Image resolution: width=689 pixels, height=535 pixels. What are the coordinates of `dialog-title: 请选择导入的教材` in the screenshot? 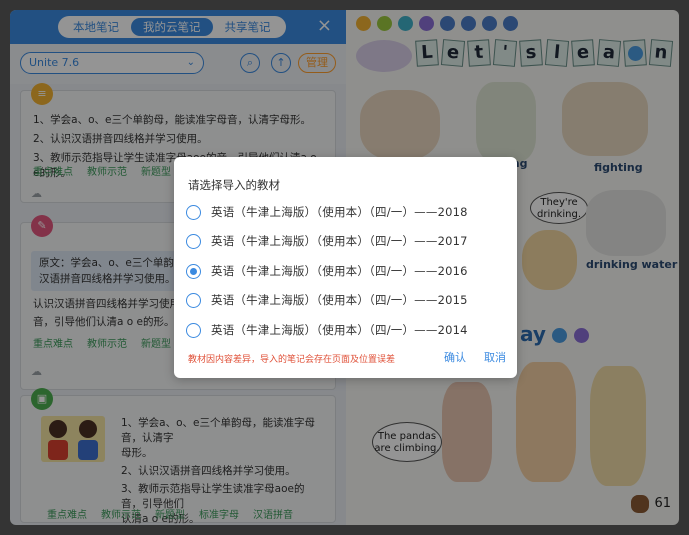 It's located at (234, 185).